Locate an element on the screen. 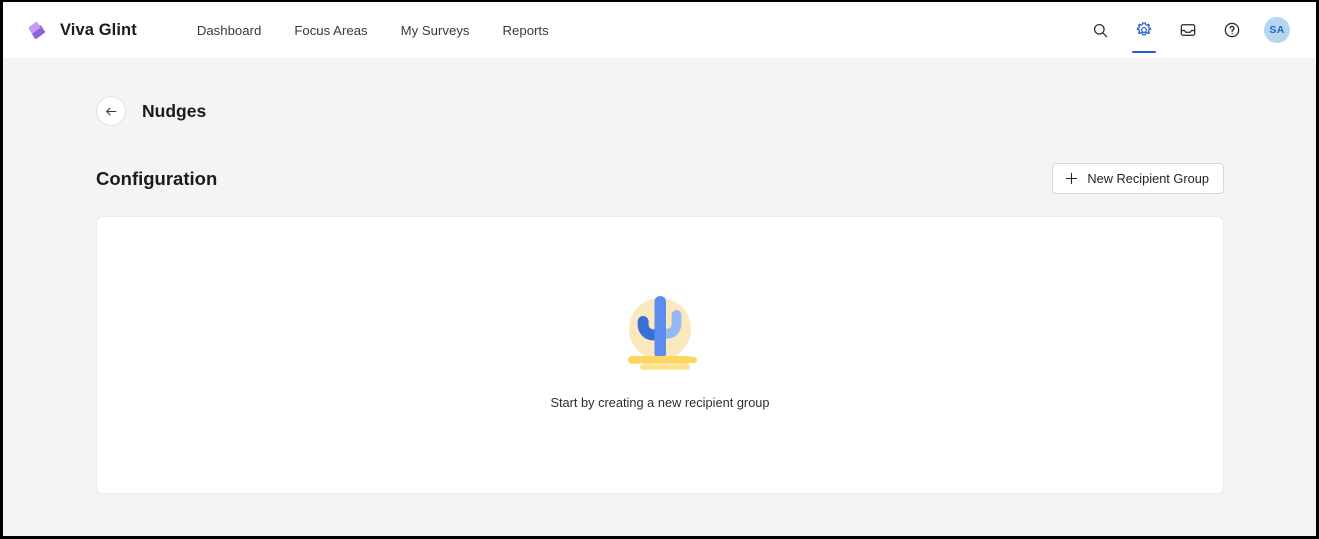 Image resolution: width=1319 pixels, height=539 pixels. nav-item-dashboard: Dashboard is located at coordinates (229, 30).